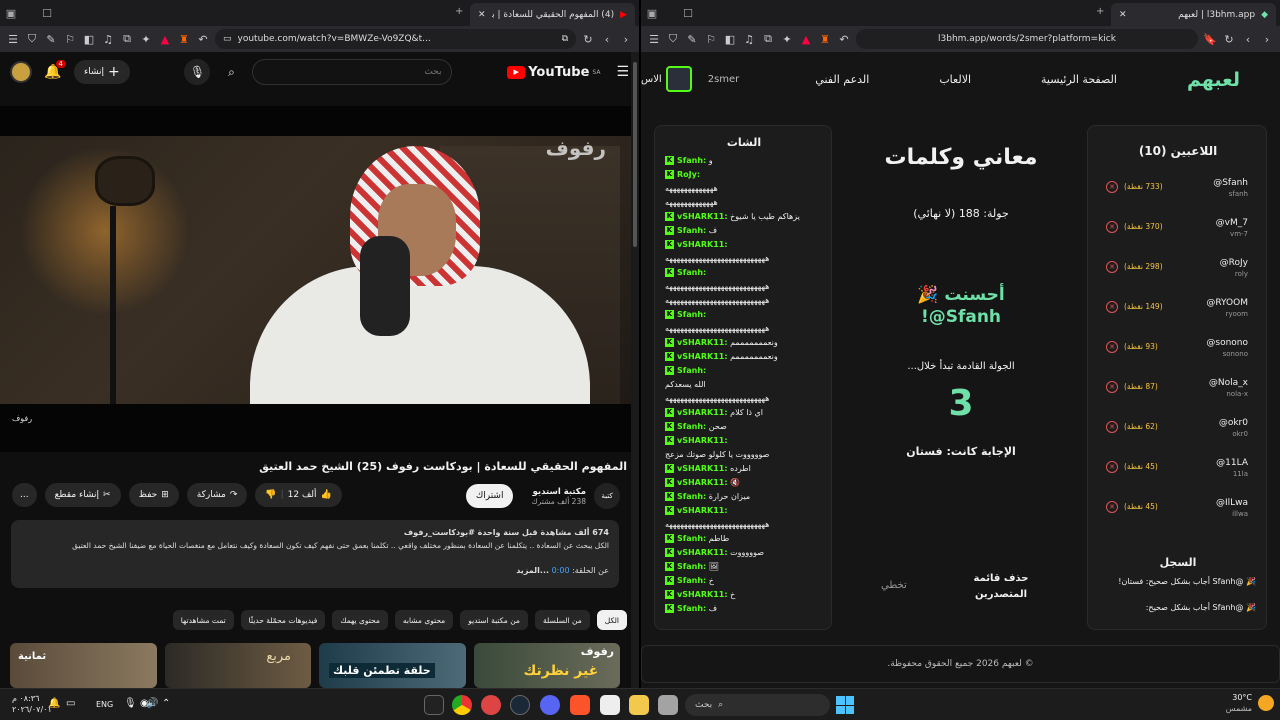 This screenshot has width=1280, height=720. Describe the element at coordinates (494, 620) in the screenshot. I see `chip-channel: من مكتبة استديو` at that location.